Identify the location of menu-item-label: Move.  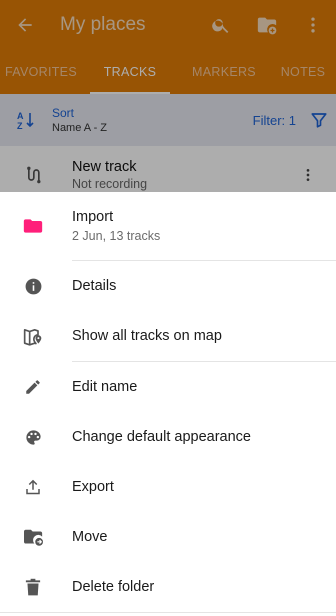
(90, 537).